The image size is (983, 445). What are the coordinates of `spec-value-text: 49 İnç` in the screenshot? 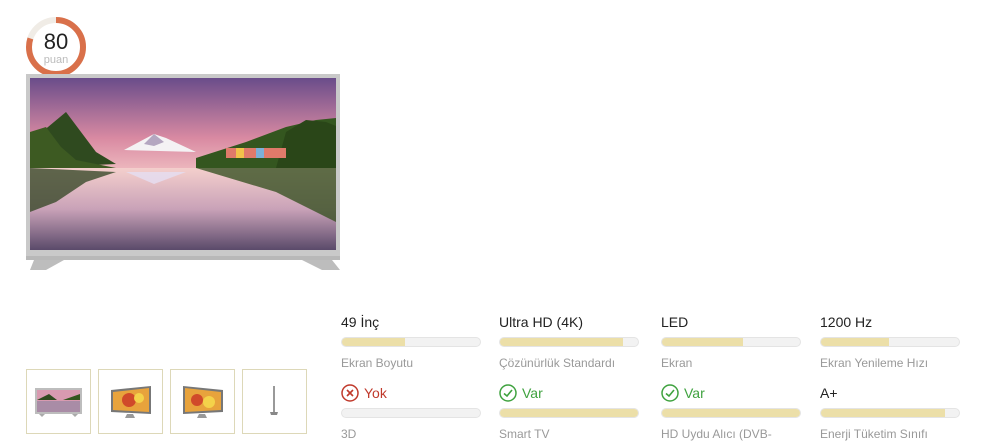 It's located at (360, 322).